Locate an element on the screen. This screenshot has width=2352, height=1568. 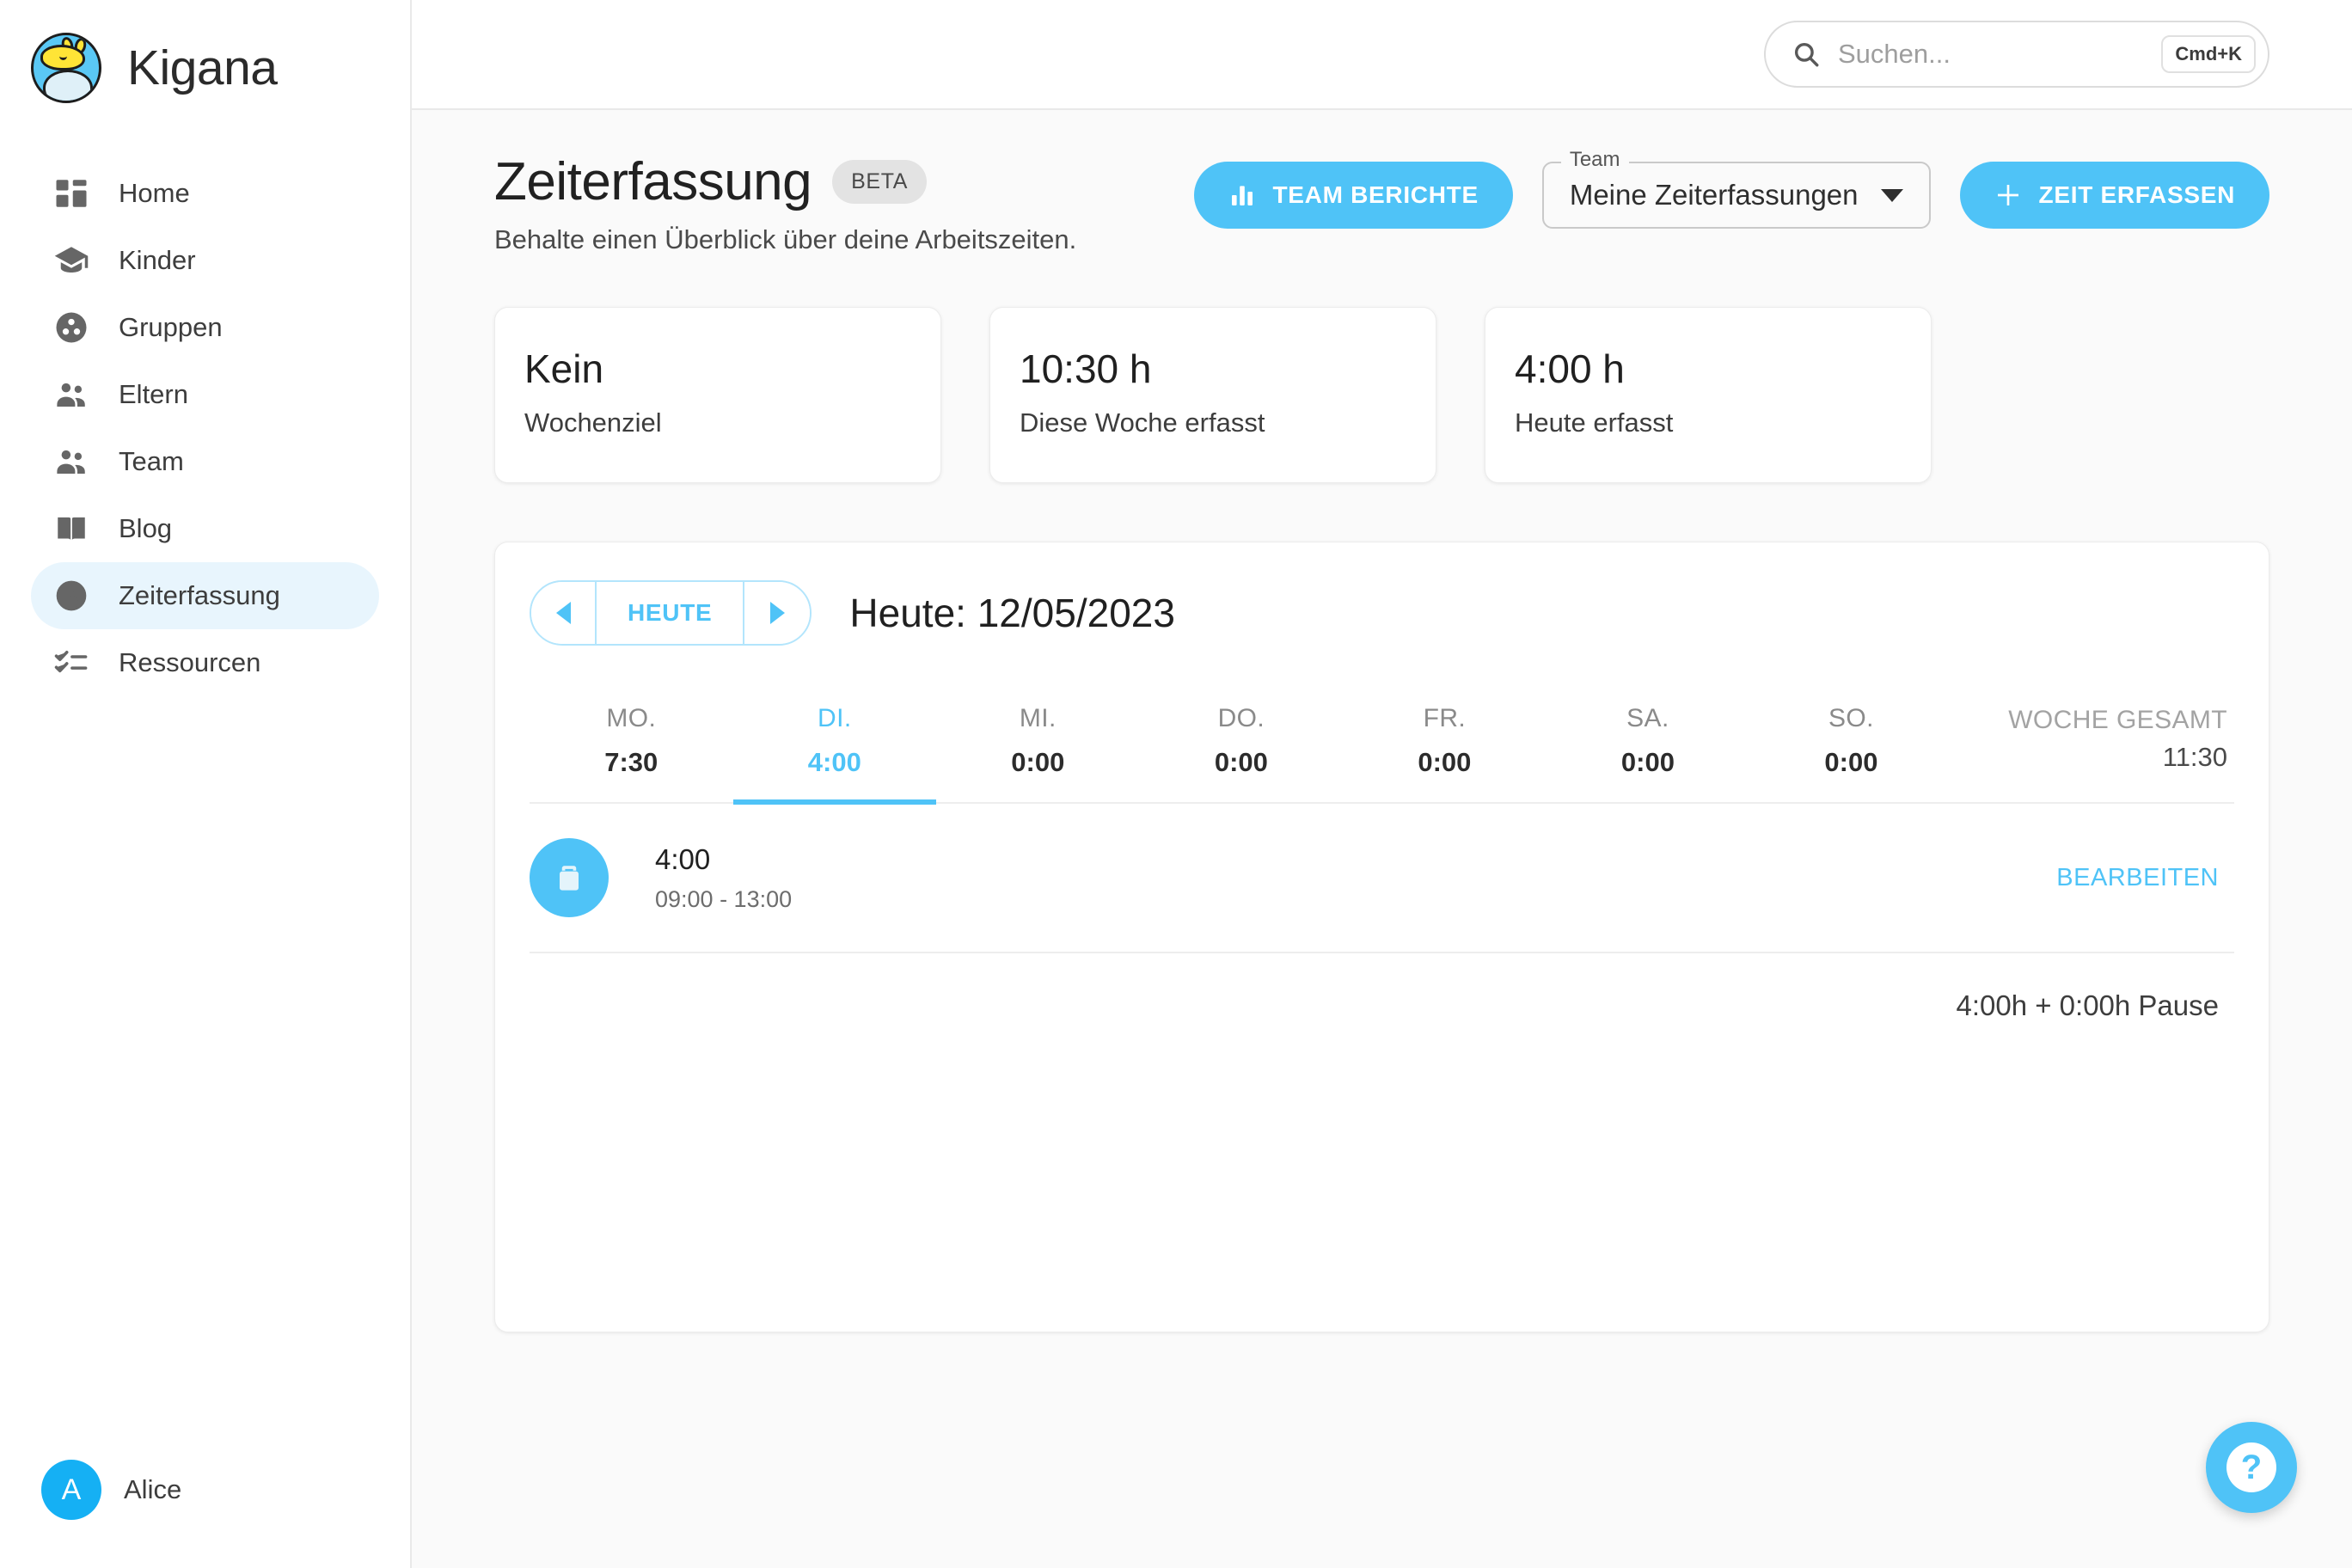
day-tab-name: FR. is located at coordinates (1445, 718).